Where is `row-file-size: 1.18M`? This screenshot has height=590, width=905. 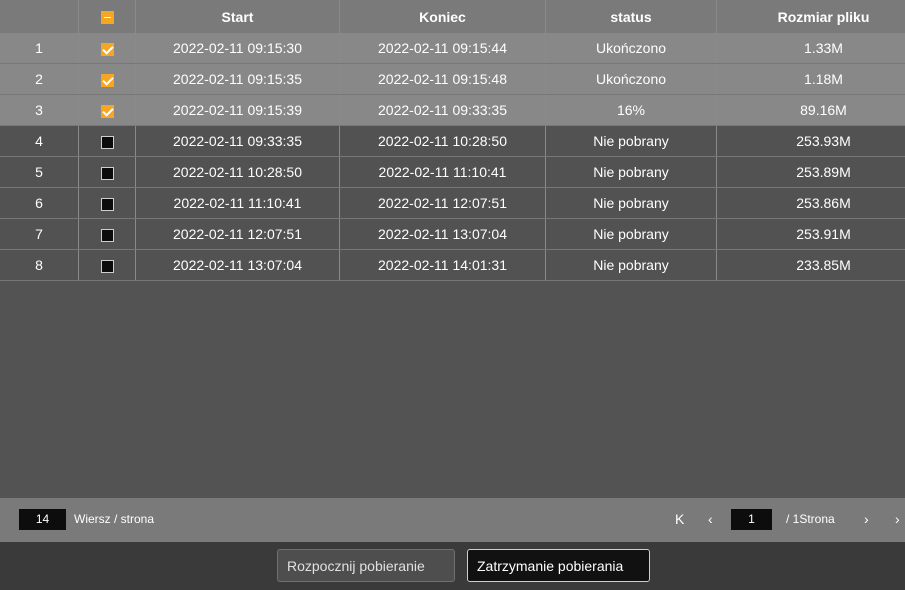 row-file-size: 1.18M is located at coordinates (810, 79).